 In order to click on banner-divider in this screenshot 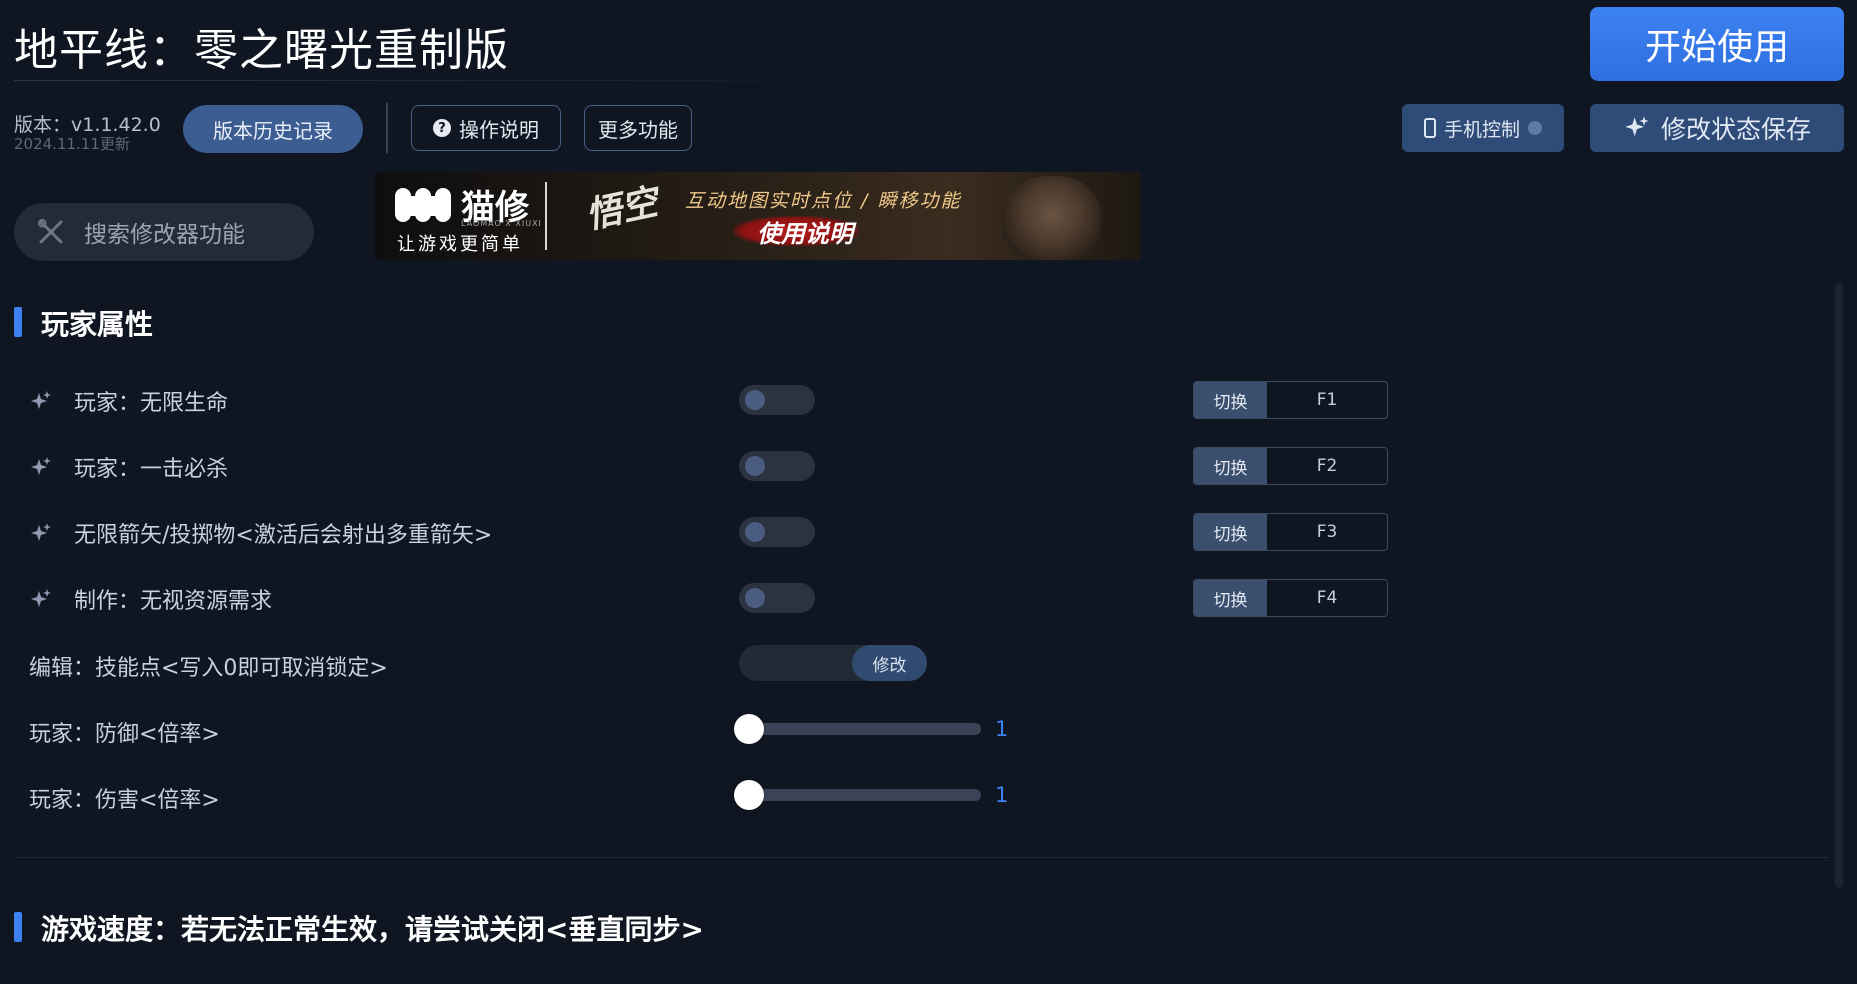, I will do `click(546, 216)`.